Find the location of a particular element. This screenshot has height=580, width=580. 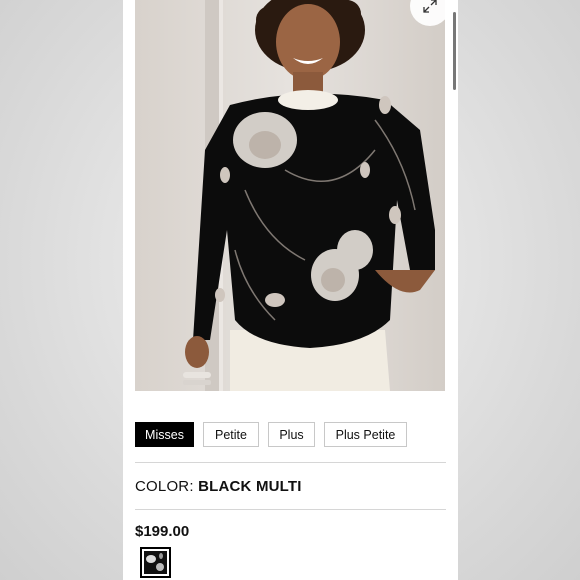

color-label: COLOR: is located at coordinates (164, 486).